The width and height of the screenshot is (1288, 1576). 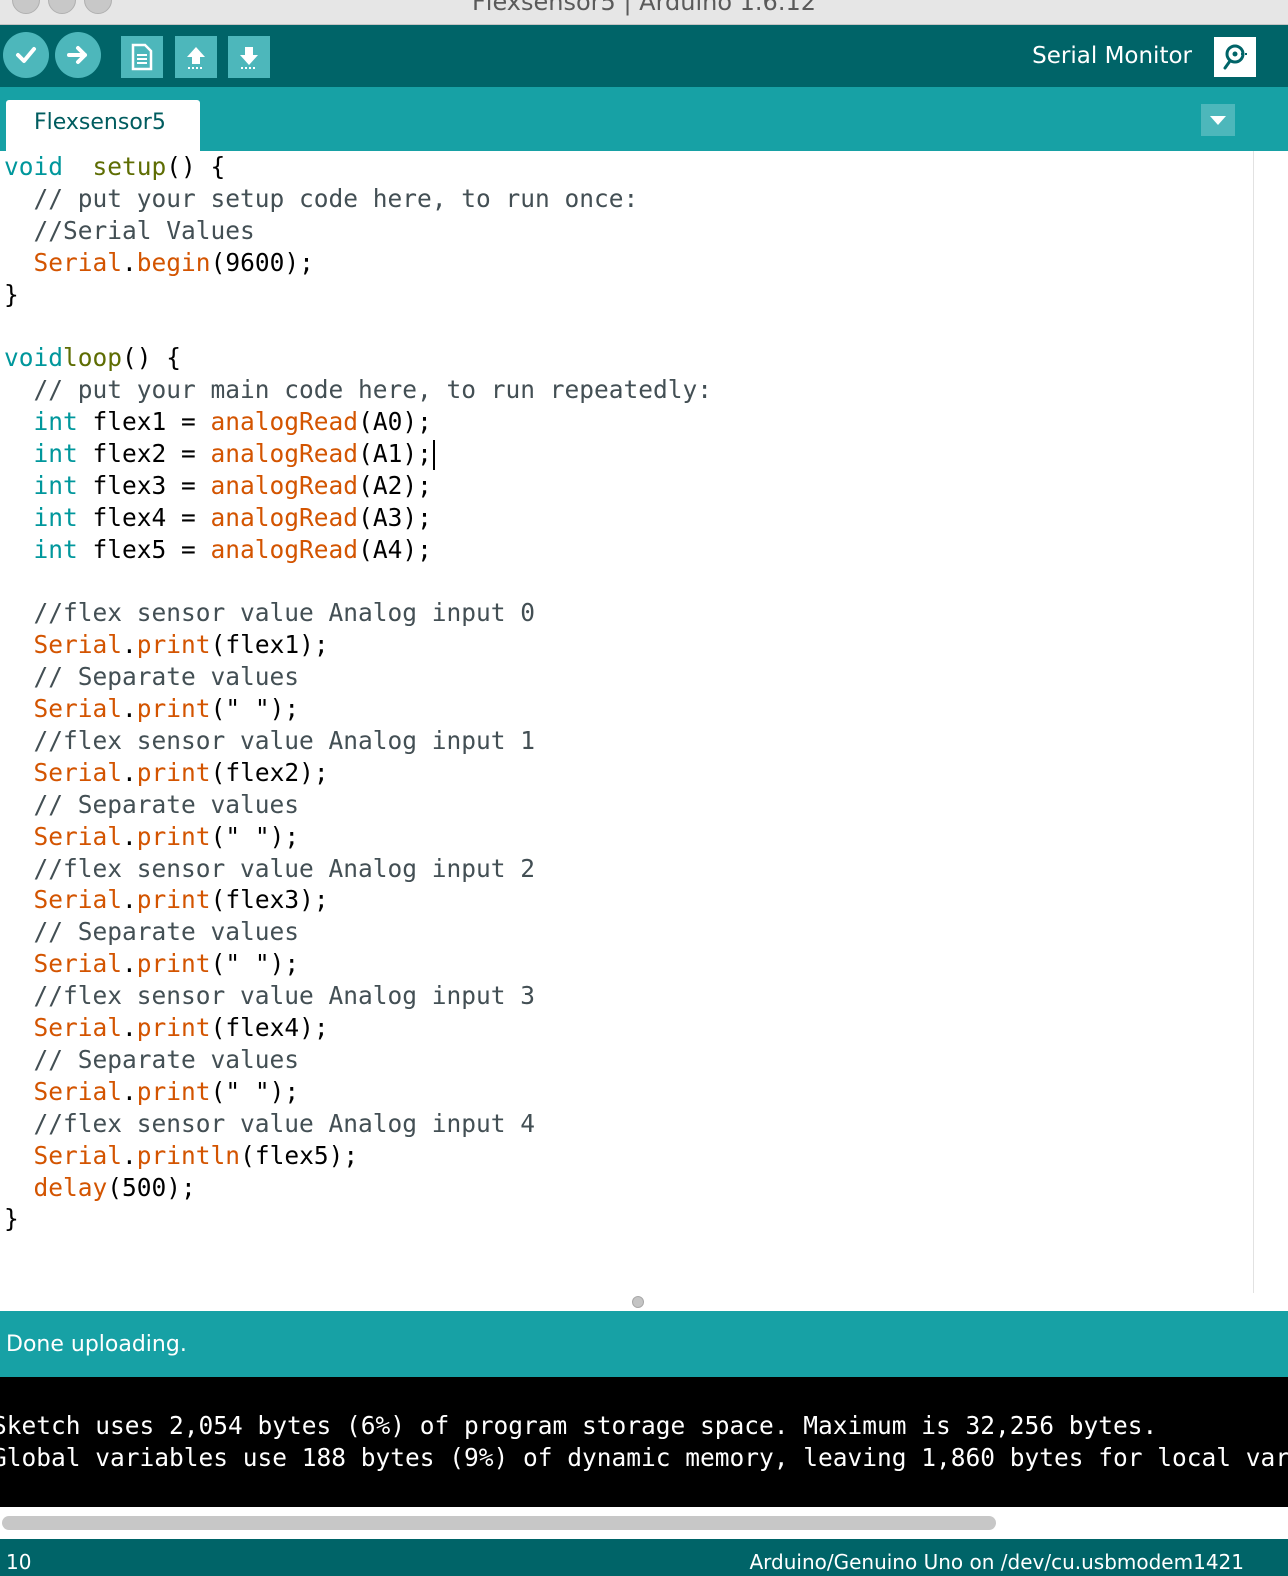 I want to click on code-token: //flex sensor value Analog input 3, so click(x=270, y=996).